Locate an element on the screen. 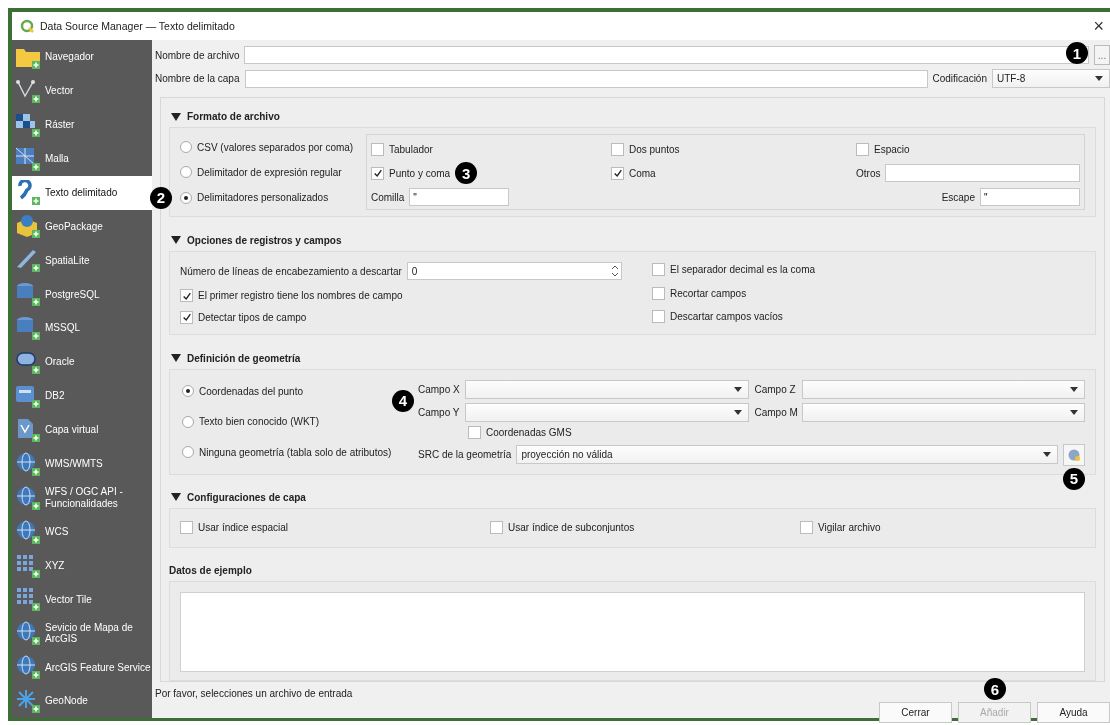  node-line-icon is located at coordinates (28, 90).